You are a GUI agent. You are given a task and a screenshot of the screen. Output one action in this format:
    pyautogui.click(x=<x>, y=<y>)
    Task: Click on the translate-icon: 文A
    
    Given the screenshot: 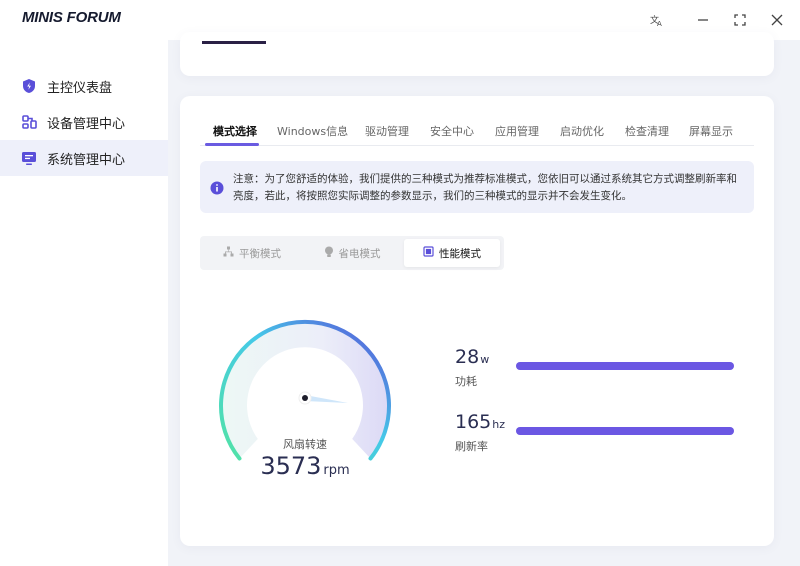 What is the action you would take?
    pyautogui.click(x=657, y=20)
    